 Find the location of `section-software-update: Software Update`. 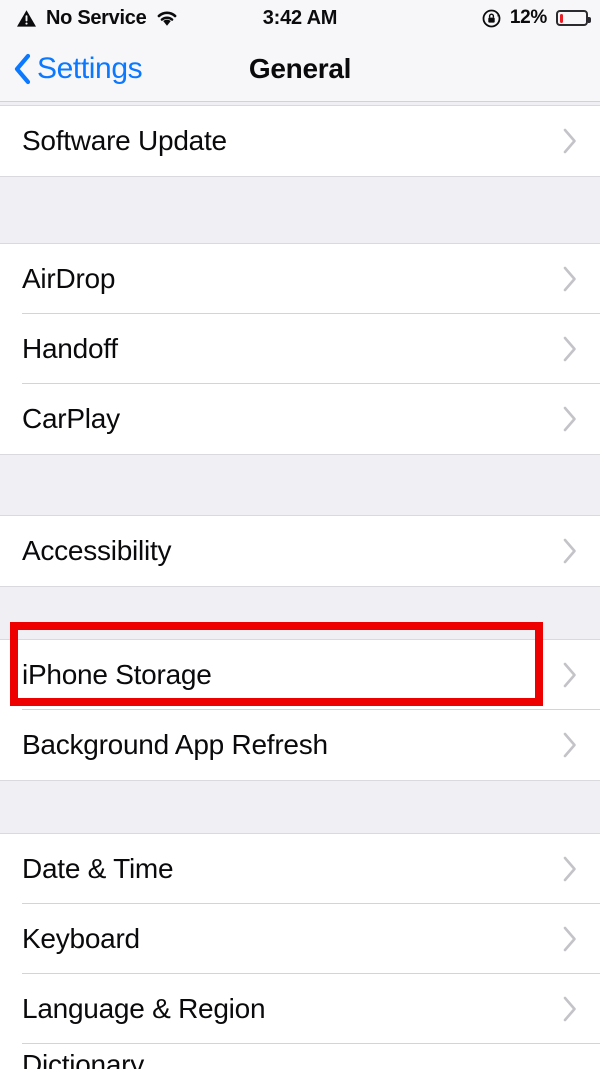

section-software-update: Software Update is located at coordinates (300, 141).